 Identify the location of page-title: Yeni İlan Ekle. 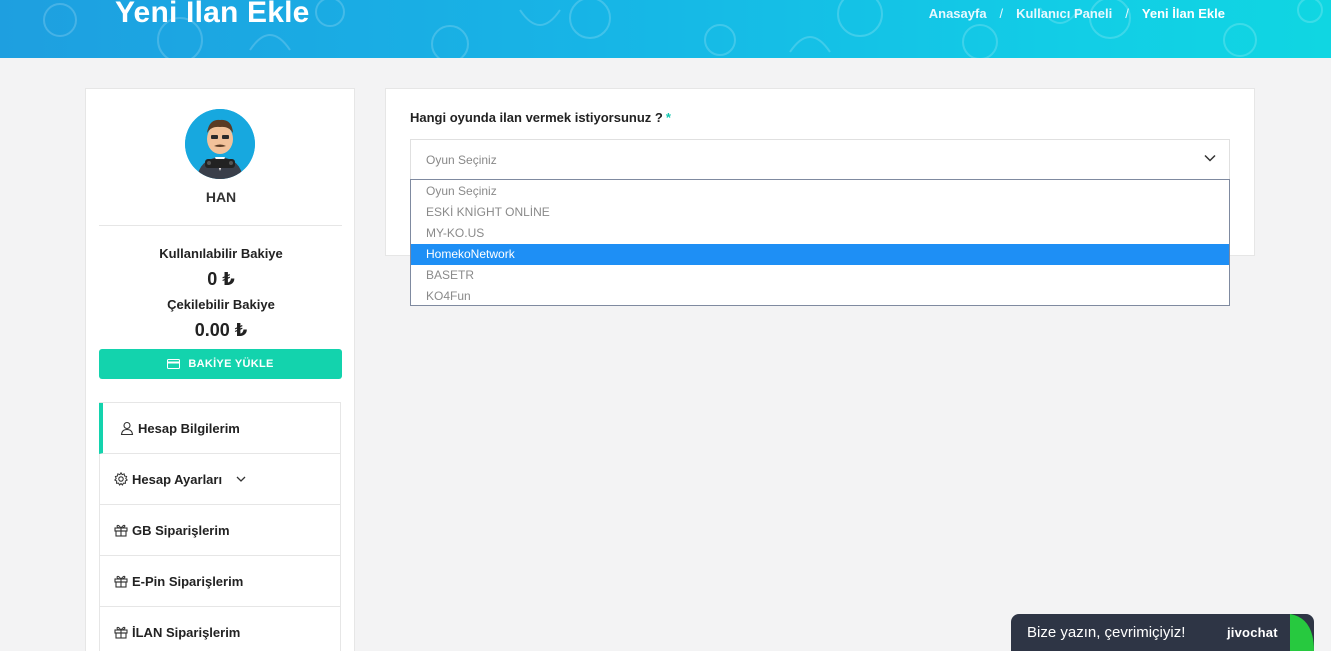
(212, 14).